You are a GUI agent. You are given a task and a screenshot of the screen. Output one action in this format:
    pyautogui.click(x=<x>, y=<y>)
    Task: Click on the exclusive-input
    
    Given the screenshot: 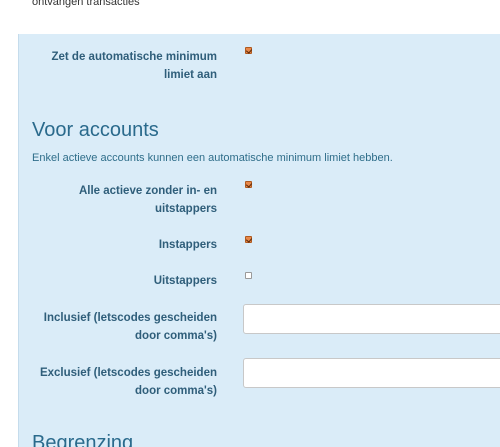 What is the action you would take?
    pyautogui.click(x=371, y=373)
    